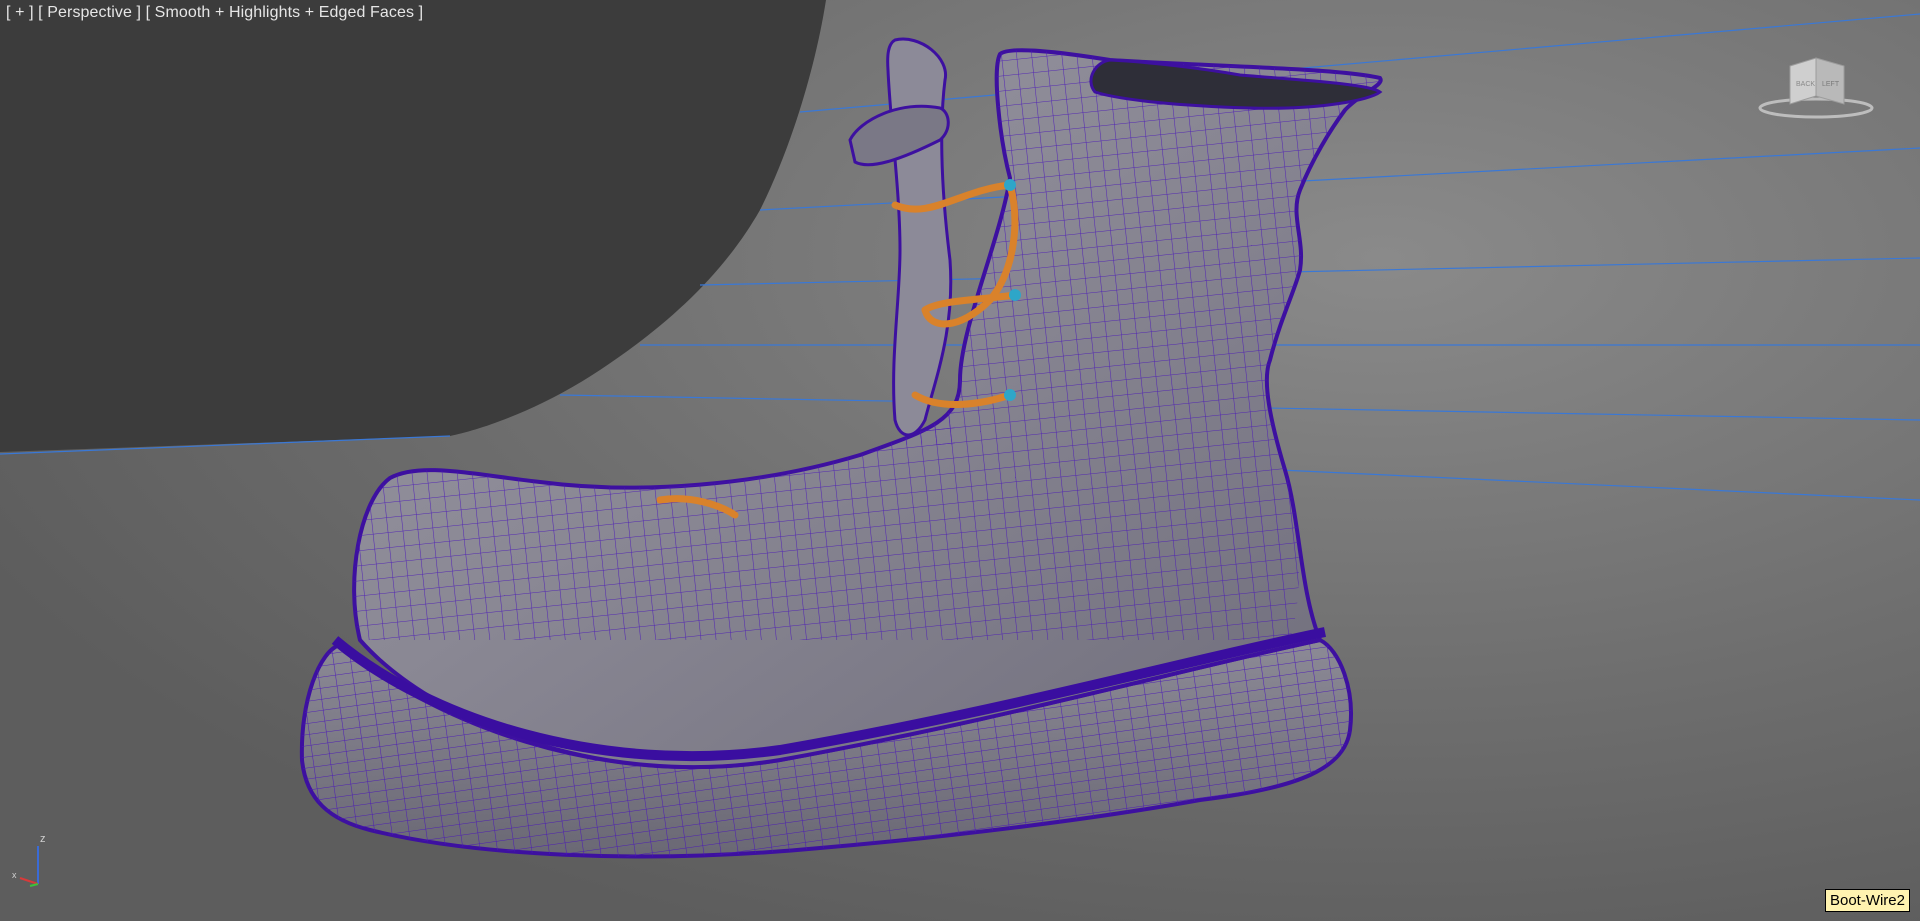 This screenshot has width=1920, height=921. Describe the element at coordinates (20, 12) in the screenshot. I see `viewport-plus-menu: [ + ]` at that location.